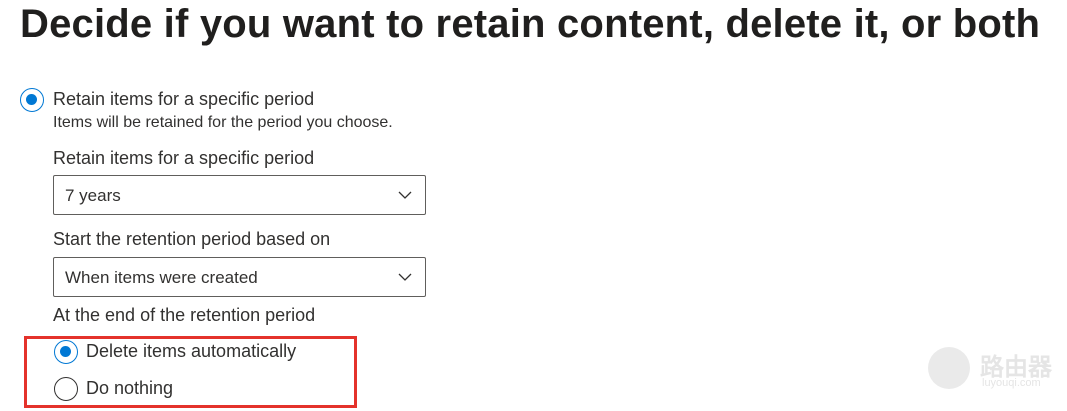 The height and width of the screenshot is (411, 1067). Describe the element at coordinates (184, 158) in the screenshot. I see `retention-period-label: Retain items for a specific period` at that location.